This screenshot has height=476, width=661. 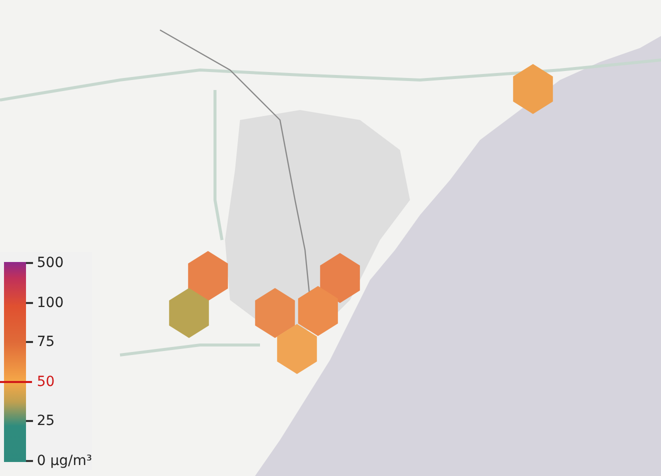 What do you see at coordinates (64, 460) in the screenshot?
I see `scale-label: 0 μg/m³` at bounding box center [64, 460].